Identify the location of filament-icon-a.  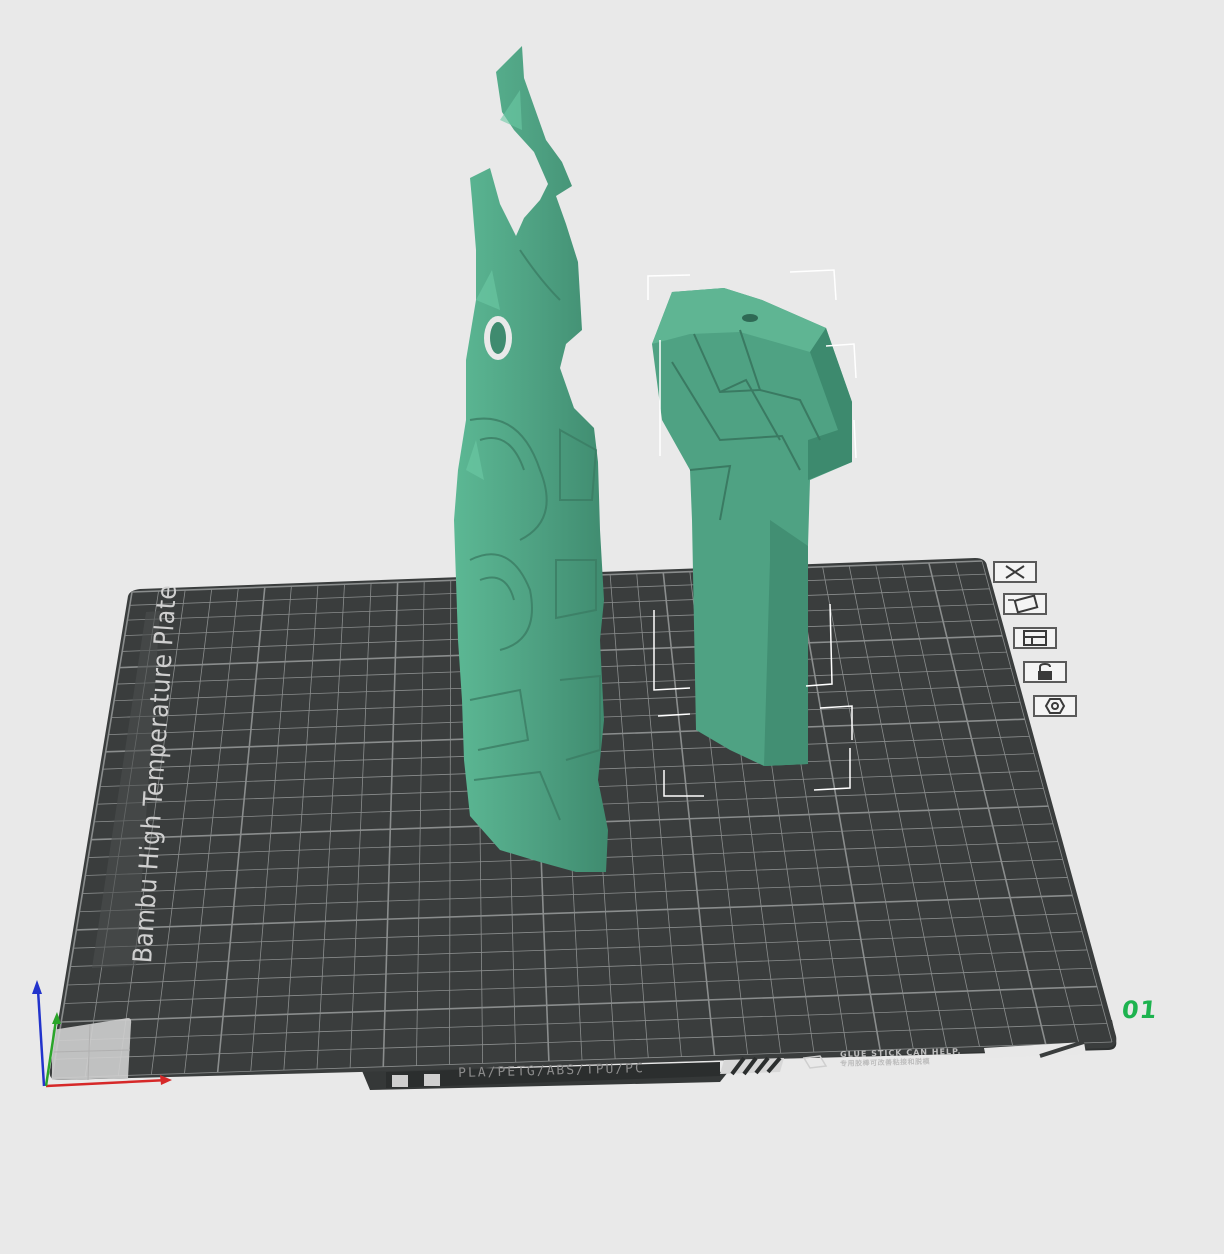
(400, 1081).